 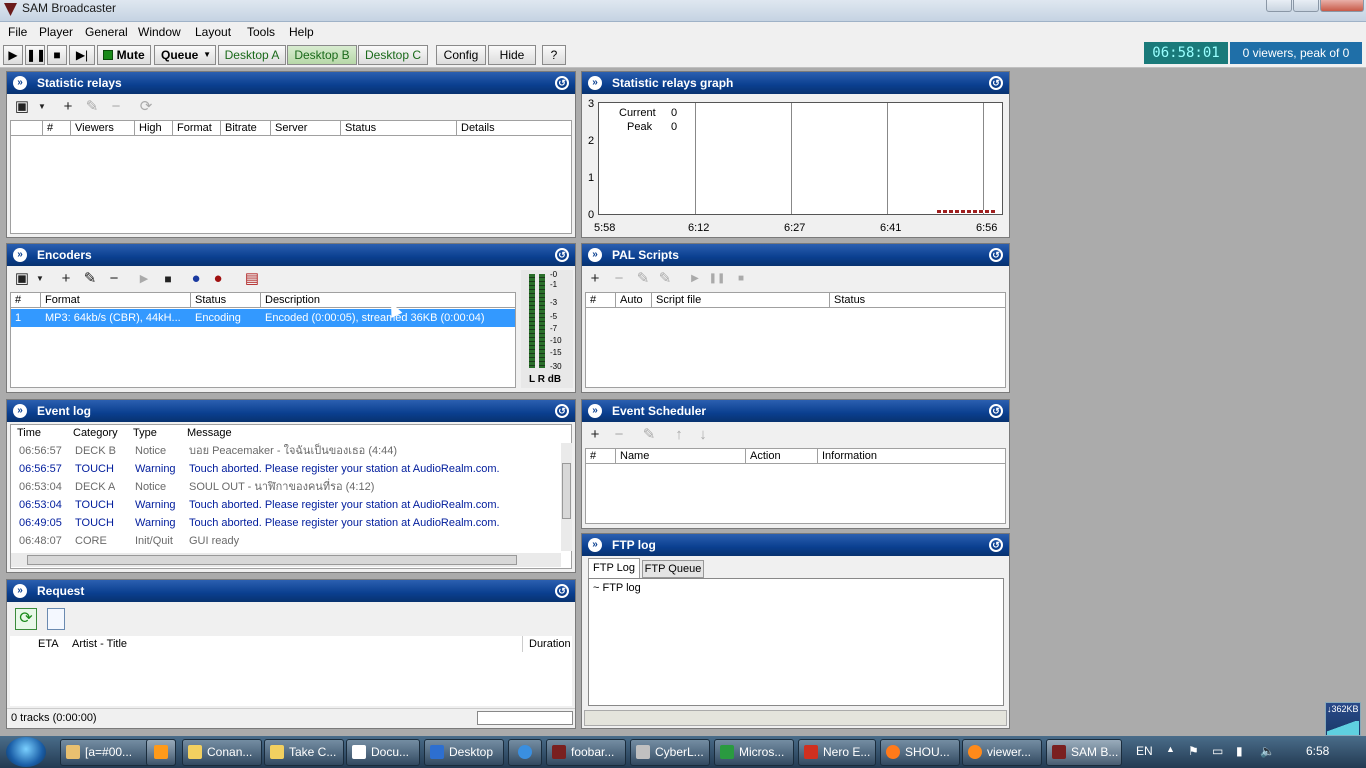 What do you see at coordinates (795, 494) in the screenshot?
I see `scheduler-list` at bounding box center [795, 494].